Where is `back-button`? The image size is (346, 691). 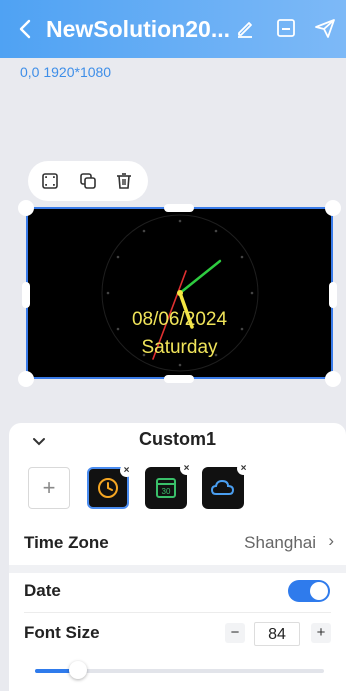
back-button is located at coordinates (26, 29).